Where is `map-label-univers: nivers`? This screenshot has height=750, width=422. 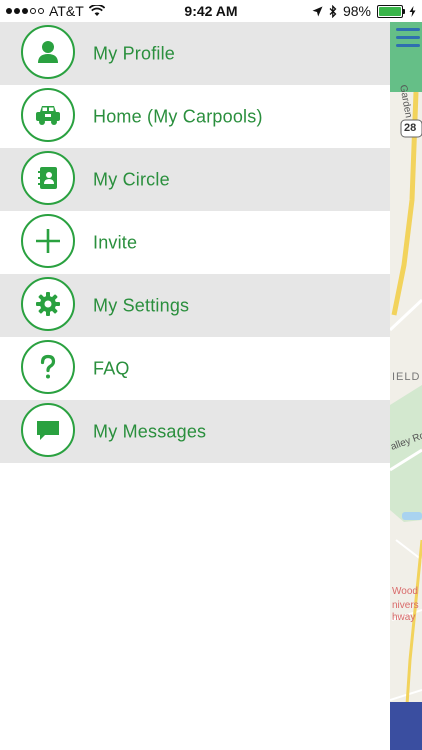 map-label-univers: nivers is located at coordinates (405, 605).